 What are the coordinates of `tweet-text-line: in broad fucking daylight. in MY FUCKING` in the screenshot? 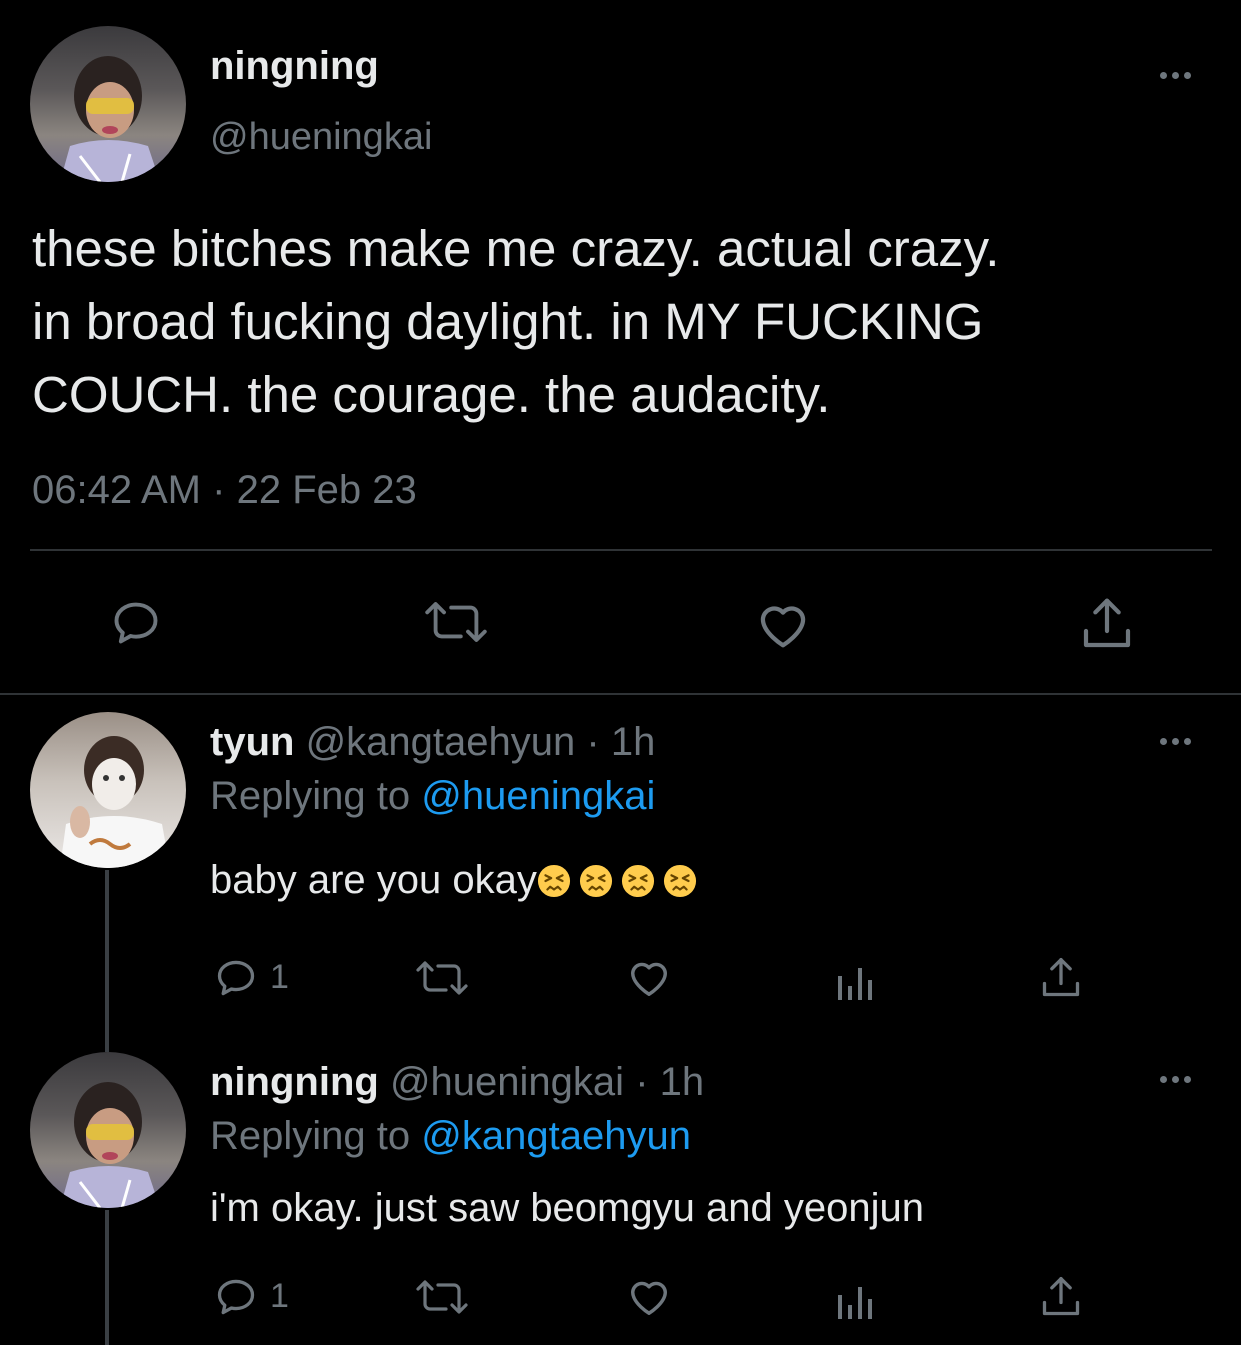 It's located at (508, 321).